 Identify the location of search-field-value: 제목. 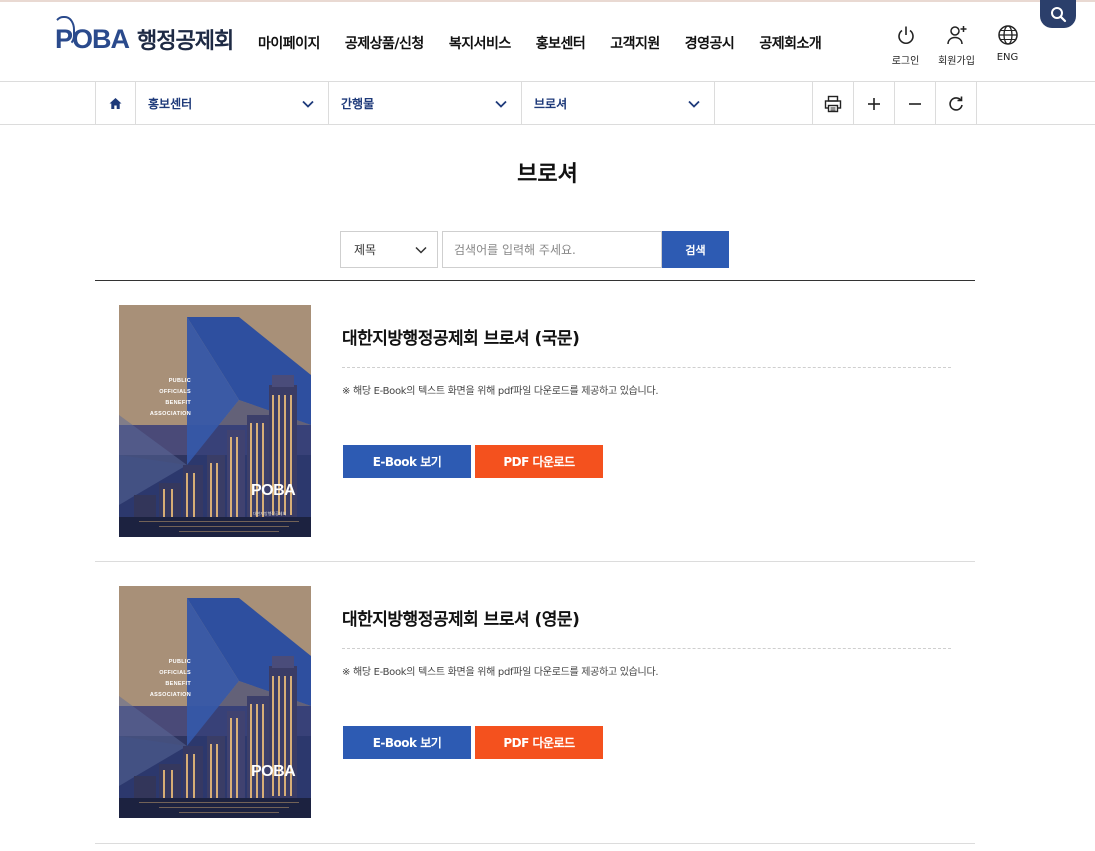
(365, 250).